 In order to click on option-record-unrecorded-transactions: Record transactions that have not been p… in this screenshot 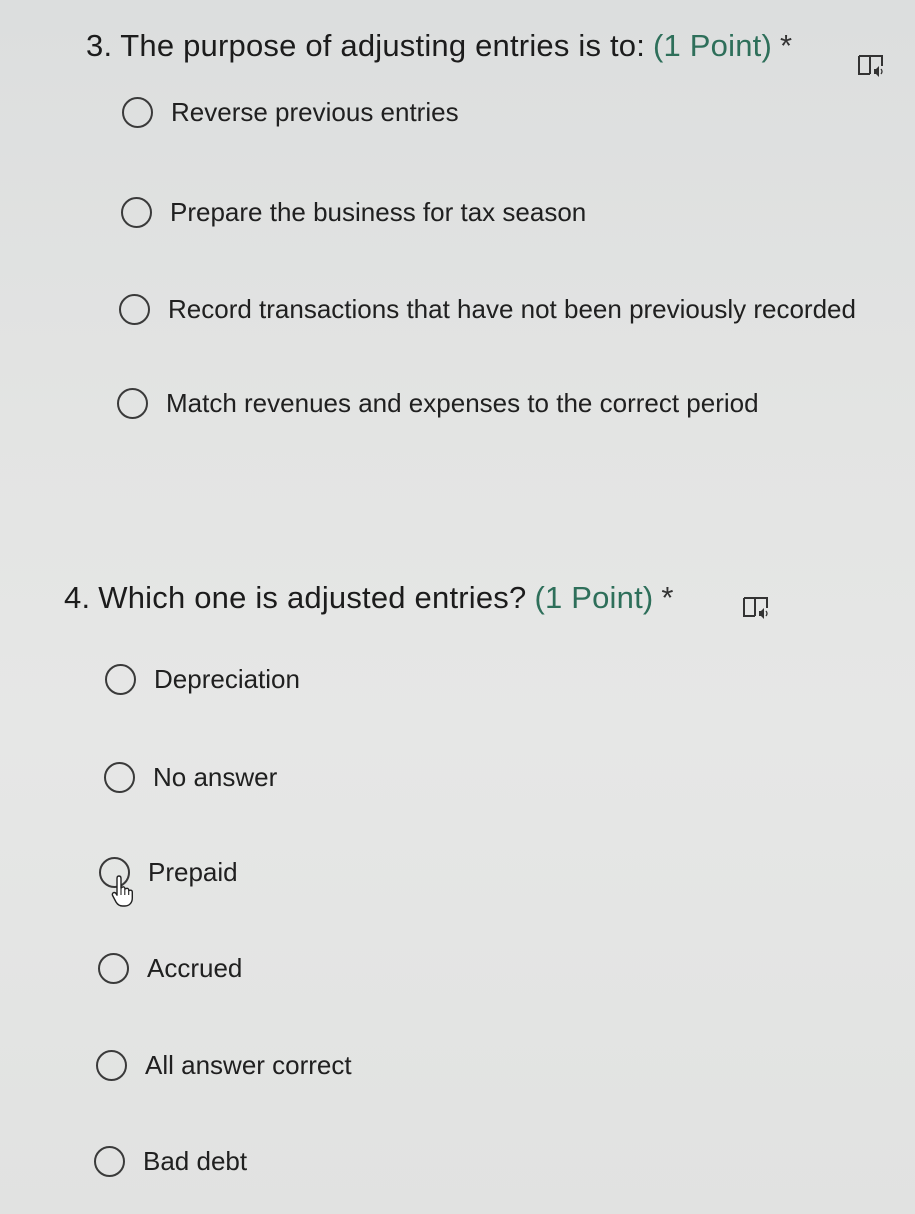, I will do `click(487, 309)`.